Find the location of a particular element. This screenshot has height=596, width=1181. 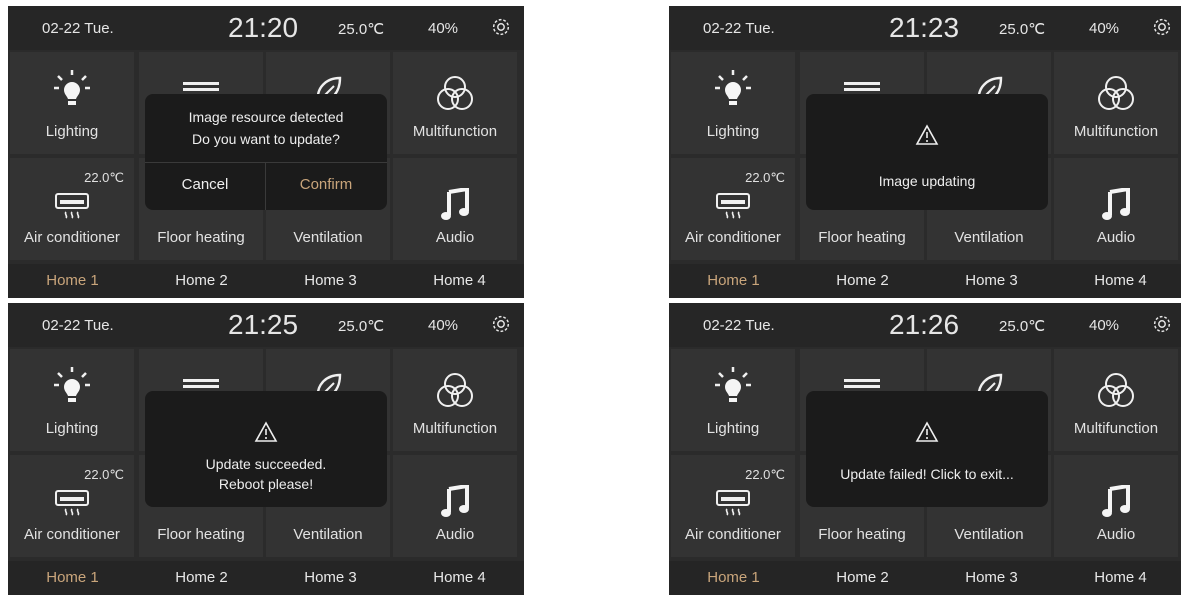

time-label: 21:26 is located at coordinates (924, 324).